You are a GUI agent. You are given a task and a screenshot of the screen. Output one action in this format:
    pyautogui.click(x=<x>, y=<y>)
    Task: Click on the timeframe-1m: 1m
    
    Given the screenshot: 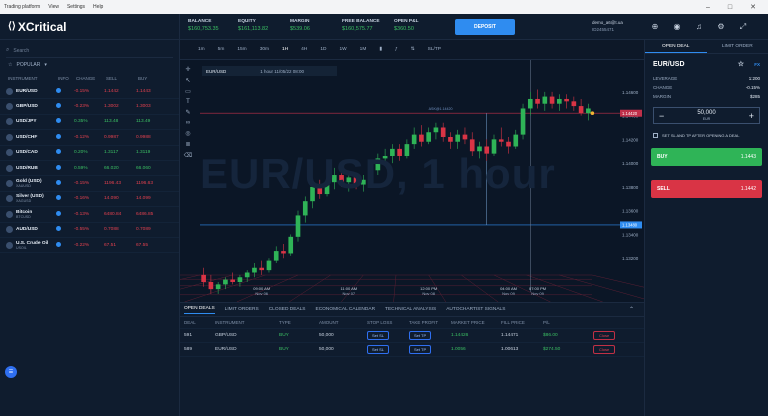 What is the action you would take?
    pyautogui.click(x=201, y=49)
    